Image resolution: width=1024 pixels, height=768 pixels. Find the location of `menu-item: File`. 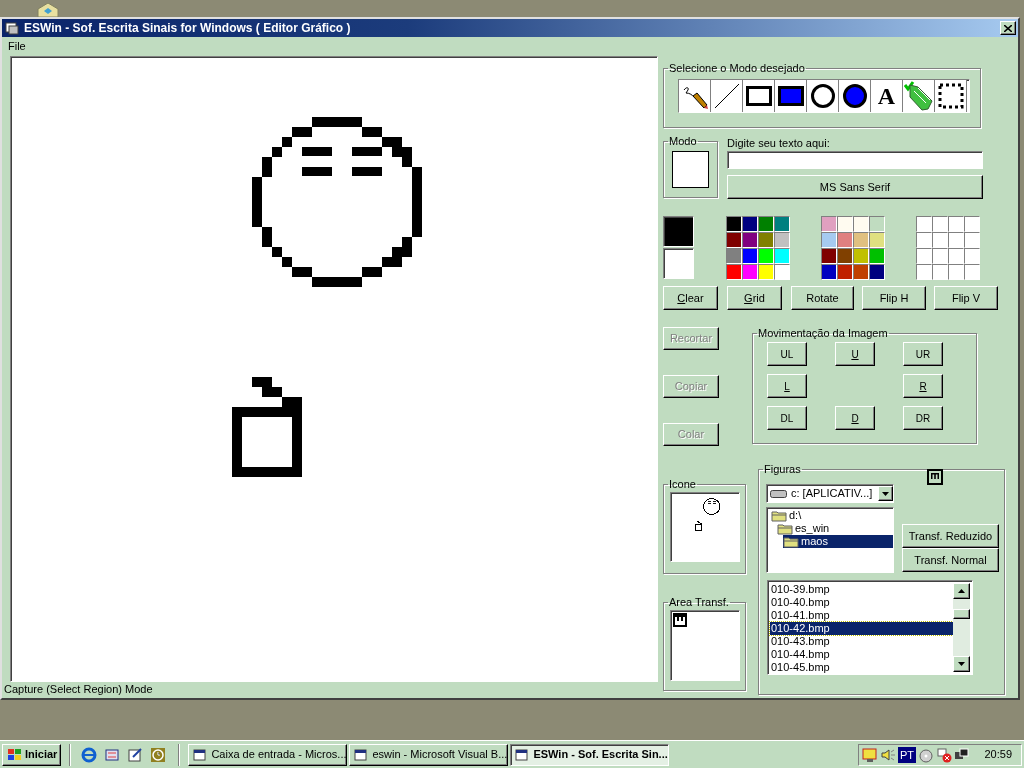

menu-item: File is located at coordinates (17, 46).